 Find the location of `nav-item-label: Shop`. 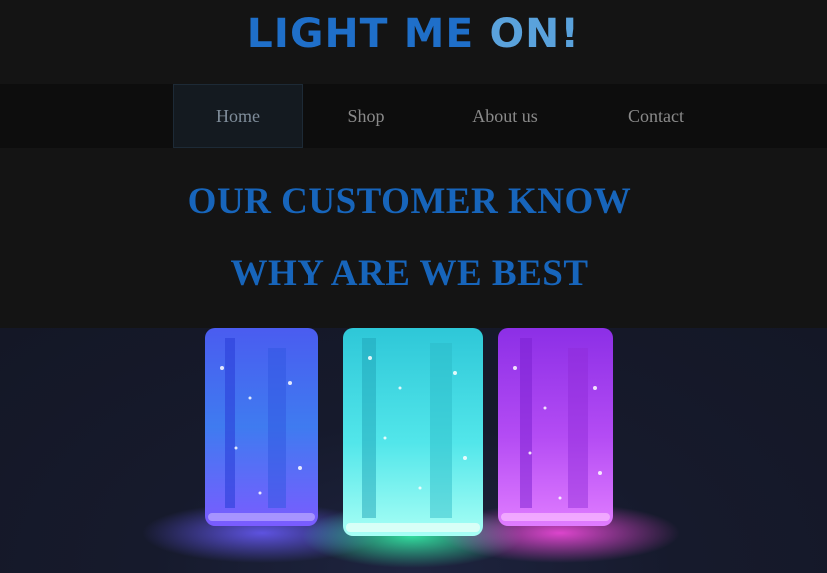

nav-item-label: Shop is located at coordinates (366, 115).